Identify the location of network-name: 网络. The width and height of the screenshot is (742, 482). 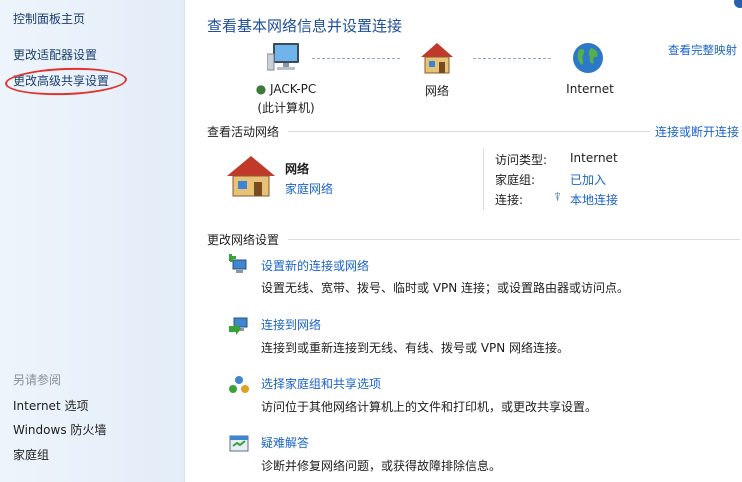
(297, 169).